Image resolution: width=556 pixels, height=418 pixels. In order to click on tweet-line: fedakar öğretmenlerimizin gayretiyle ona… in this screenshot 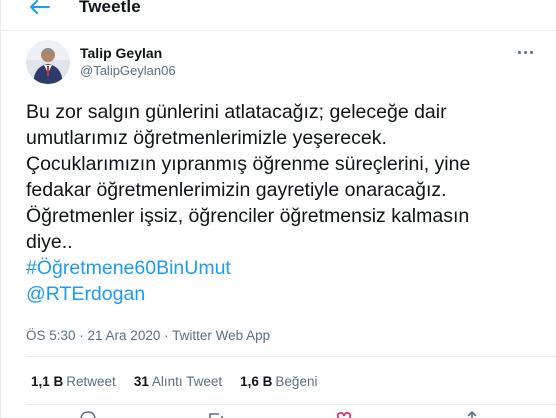, I will do `click(236, 190)`.